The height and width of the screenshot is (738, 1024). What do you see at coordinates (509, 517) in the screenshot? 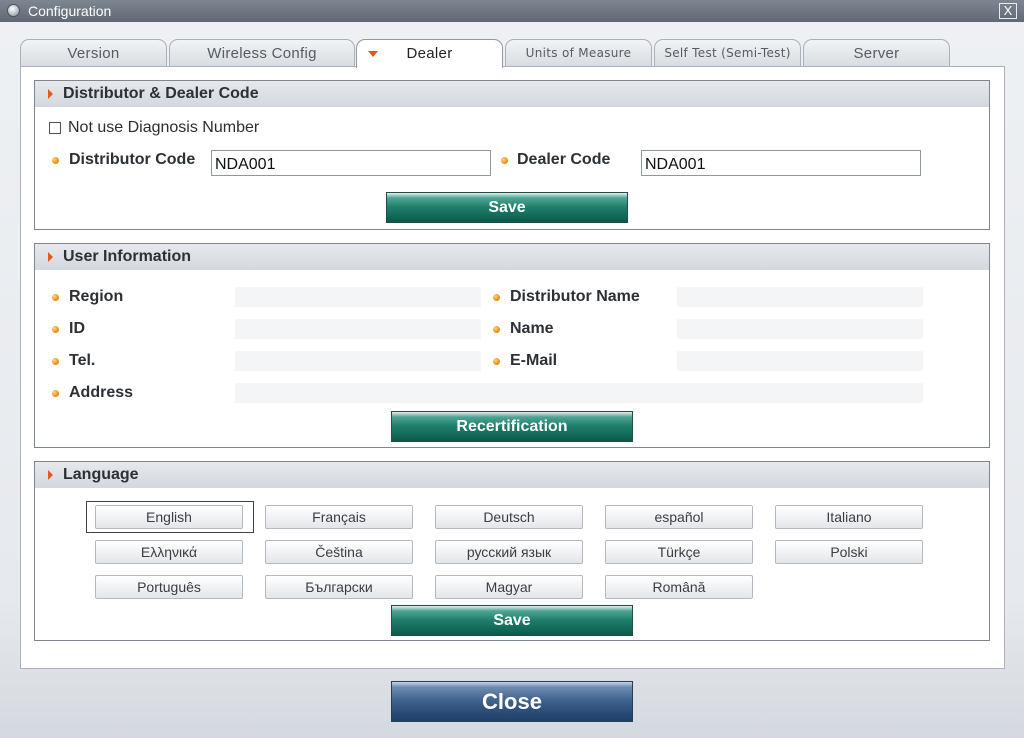
I see `language-german-button: Deutsch` at bounding box center [509, 517].